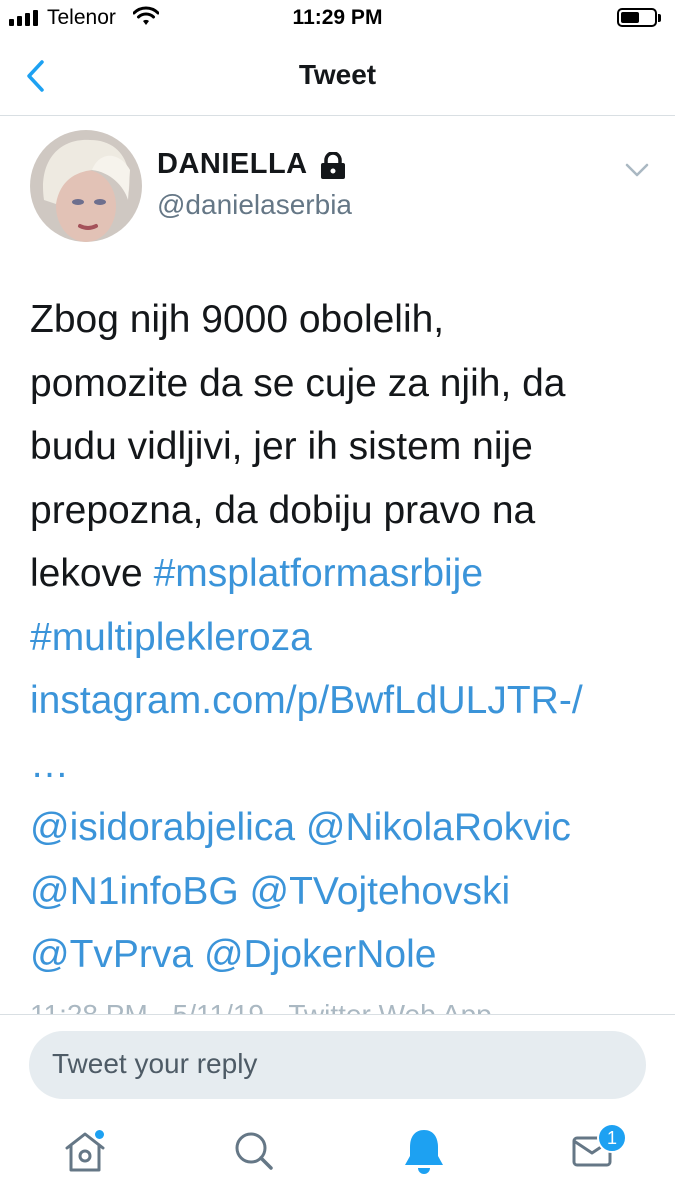  What do you see at coordinates (92, 573) in the screenshot?
I see `tweet-text-fragment: lekove` at bounding box center [92, 573].